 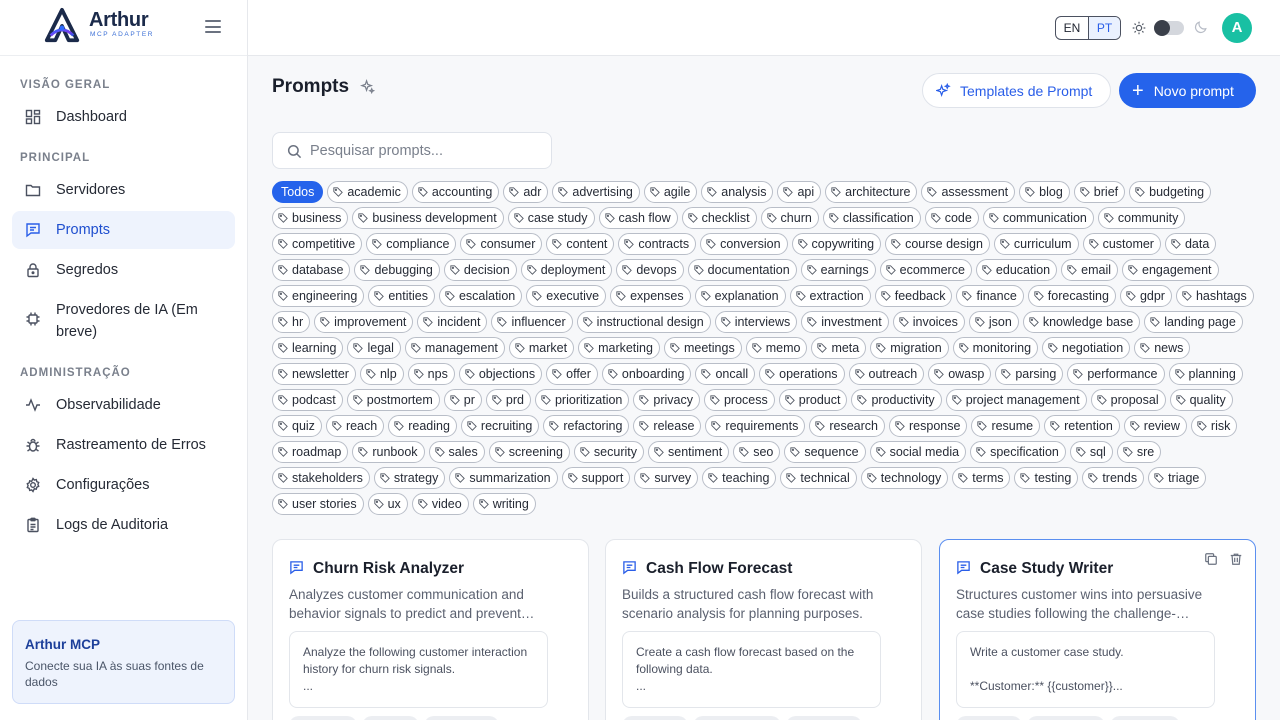 What do you see at coordinates (1082, 426) in the screenshot?
I see `tag-filter: retention` at bounding box center [1082, 426].